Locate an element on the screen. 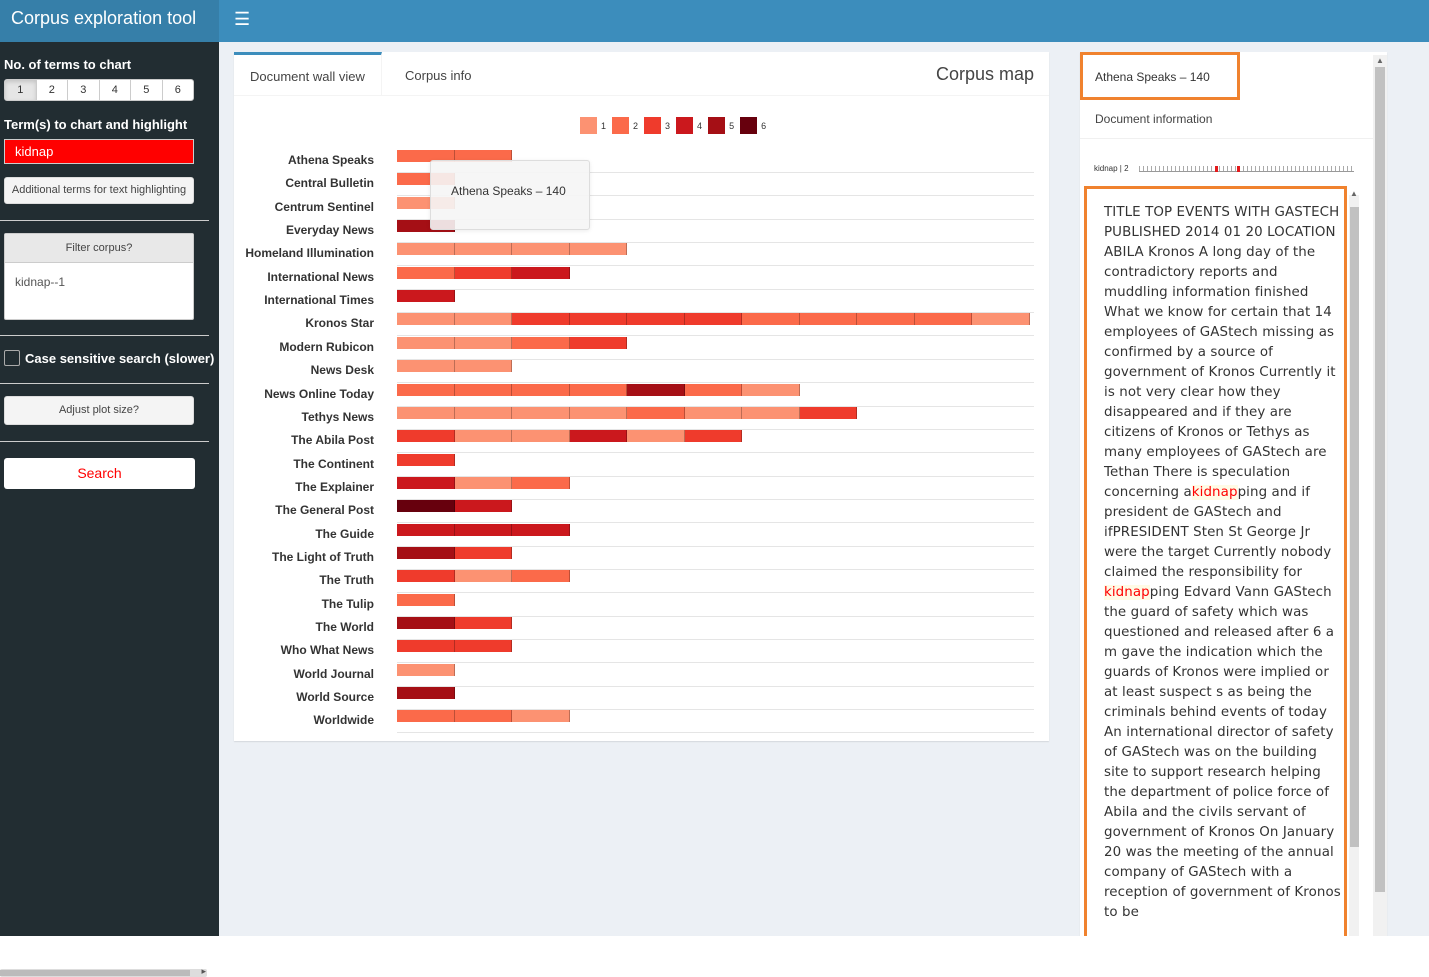  filter-corpus-button: Filter corpus? is located at coordinates (99, 248).